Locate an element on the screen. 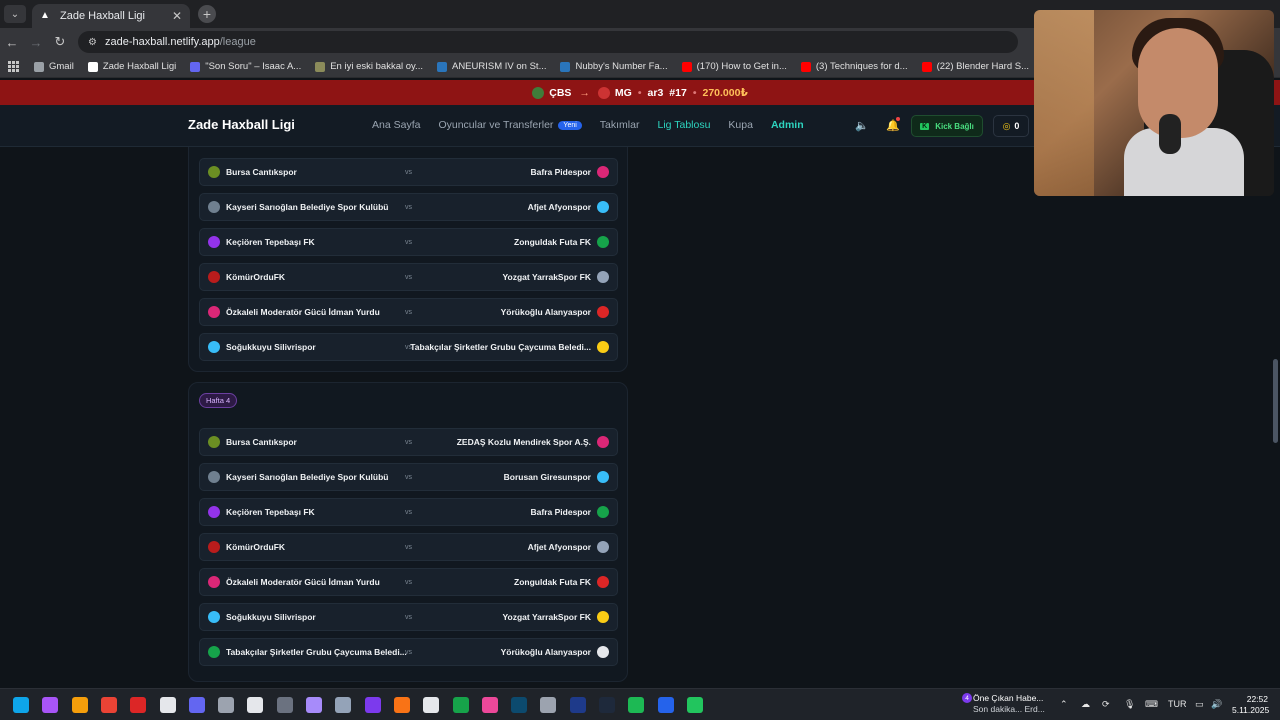 The height and width of the screenshot is (720, 1280). photoshop-icon is located at coordinates (548, 705).